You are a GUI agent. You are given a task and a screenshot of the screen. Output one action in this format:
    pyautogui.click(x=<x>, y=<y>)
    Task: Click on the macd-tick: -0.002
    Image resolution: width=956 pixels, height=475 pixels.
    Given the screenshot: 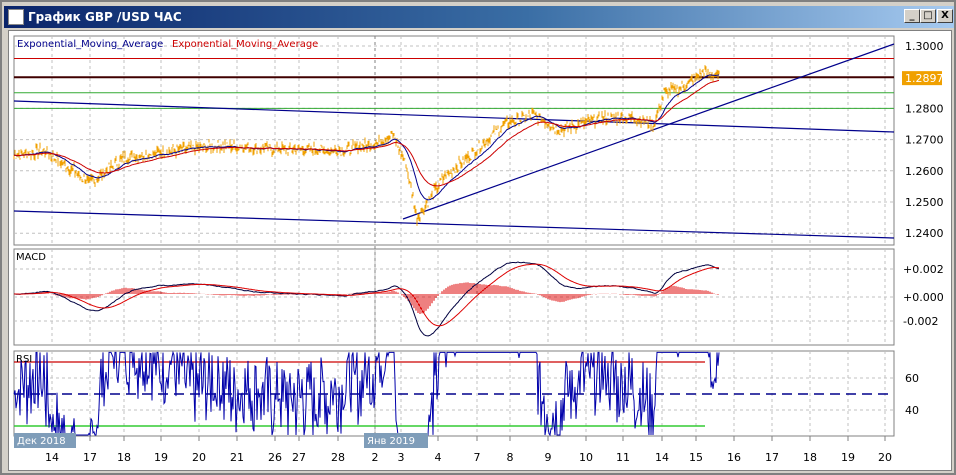 What is the action you would take?
    pyautogui.click(x=920, y=321)
    